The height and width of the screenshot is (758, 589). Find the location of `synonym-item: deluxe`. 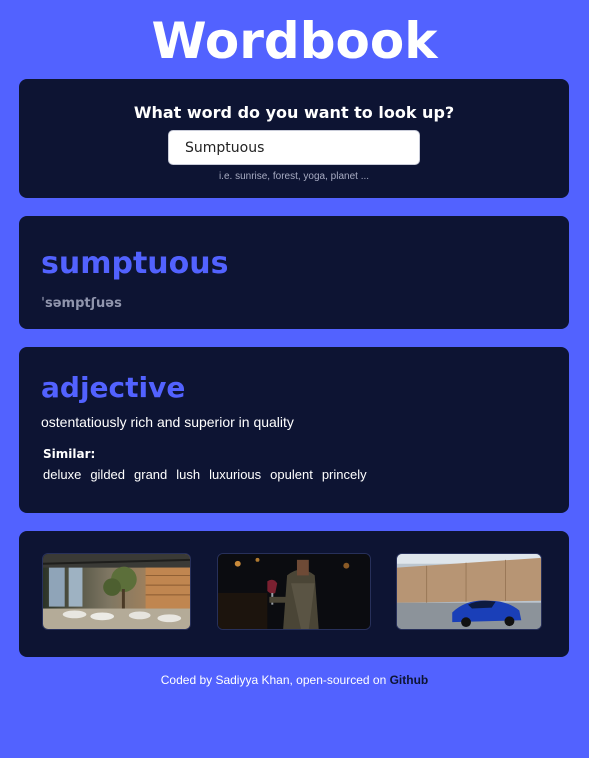

synonym-item: deluxe is located at coordinates (62, 474).